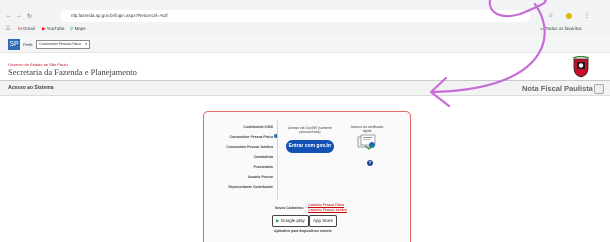 The width and height of the screenshot is (610, 242). I want to click on register-pf-link: Cadastro Pessoa Física, so click(326, 205).